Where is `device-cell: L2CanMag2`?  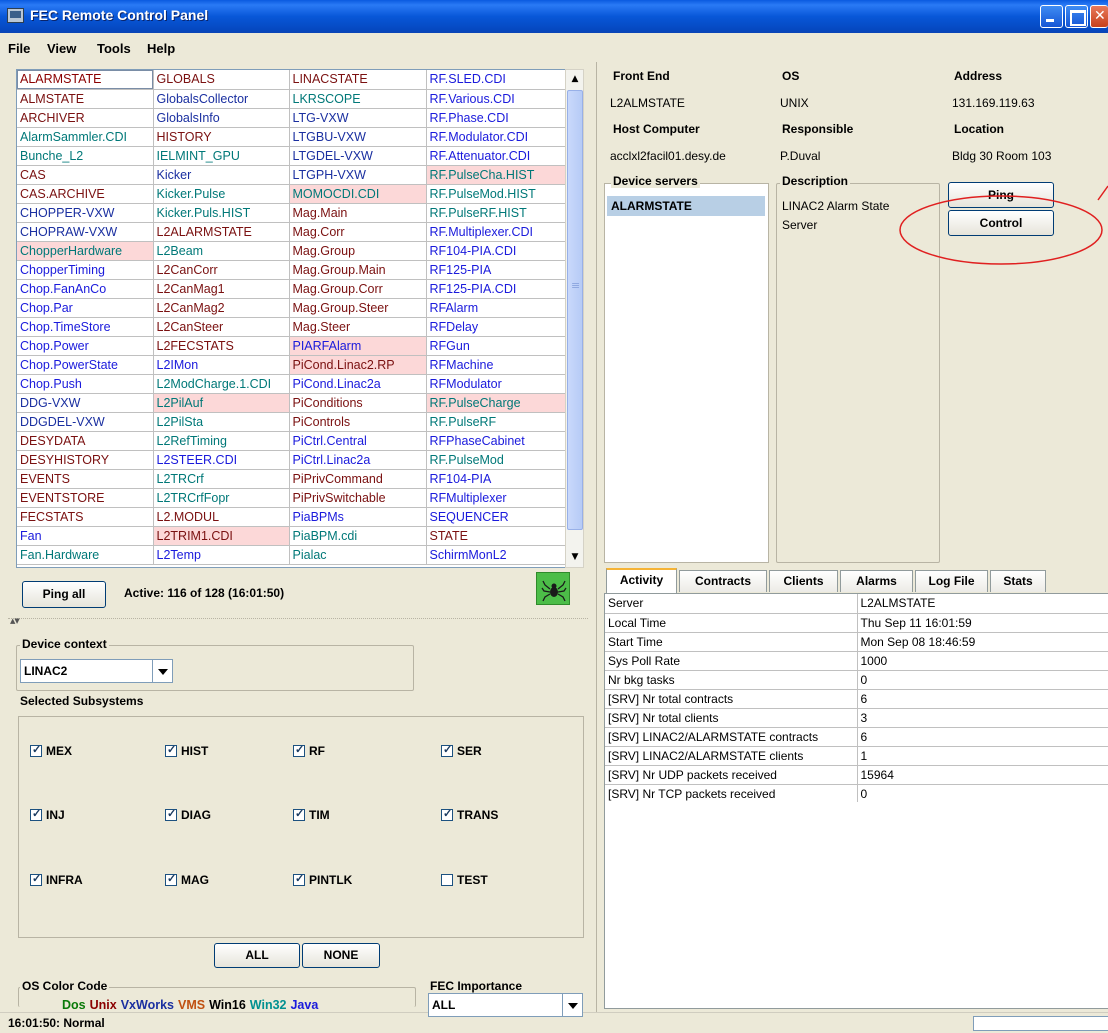 device-cell: L2CanMag2 is located at coordinates (221, 308).